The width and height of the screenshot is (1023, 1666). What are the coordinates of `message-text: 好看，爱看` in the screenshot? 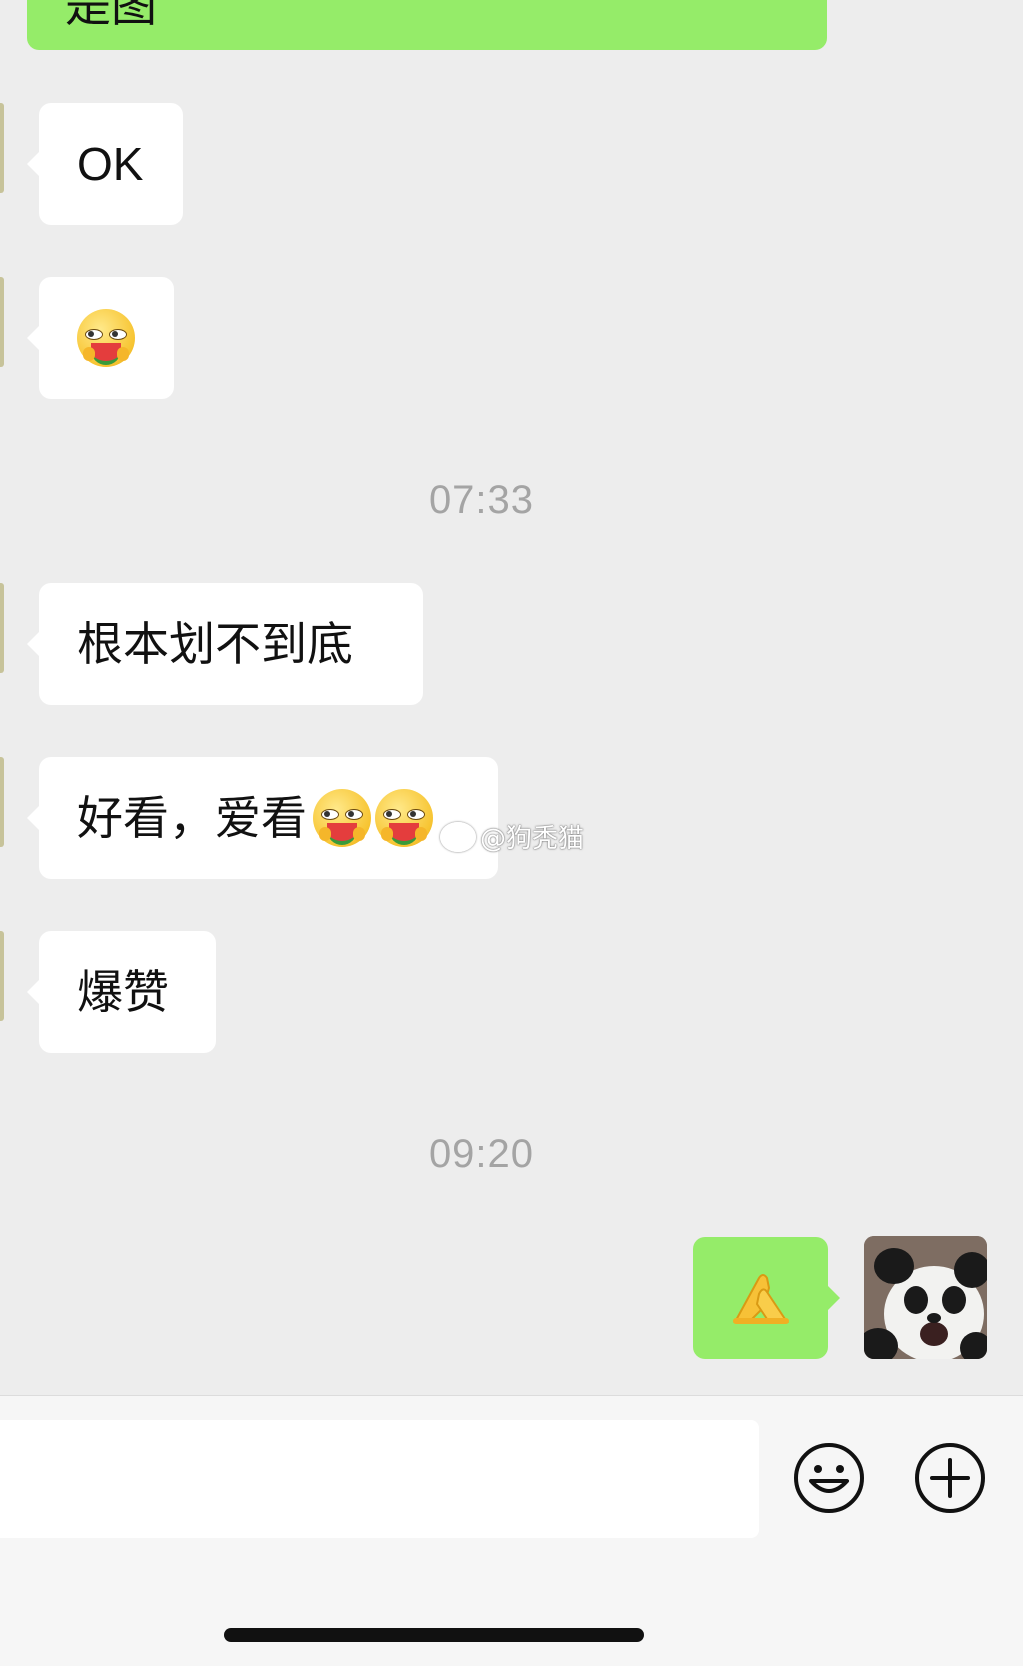 It's located at (192, 818).